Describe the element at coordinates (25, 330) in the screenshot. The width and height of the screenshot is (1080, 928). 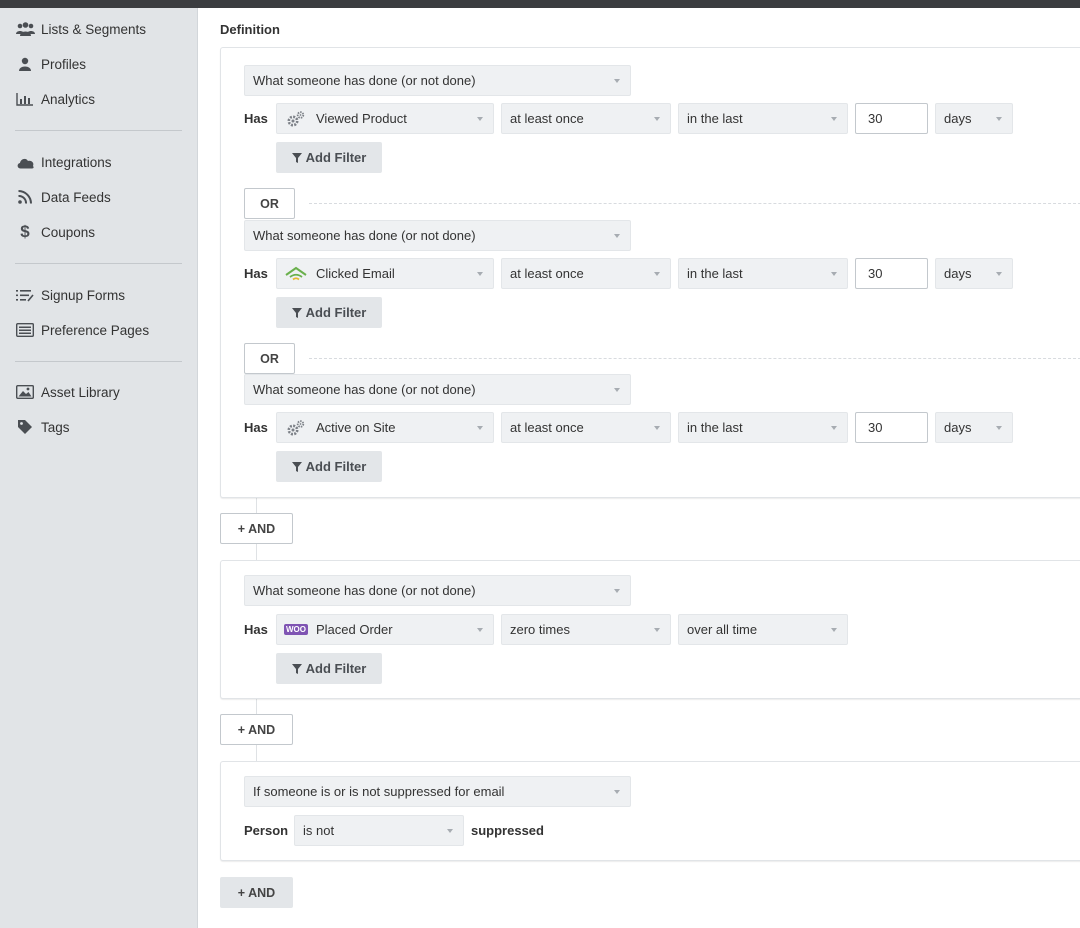
I see `preference-page-icon` at that location.